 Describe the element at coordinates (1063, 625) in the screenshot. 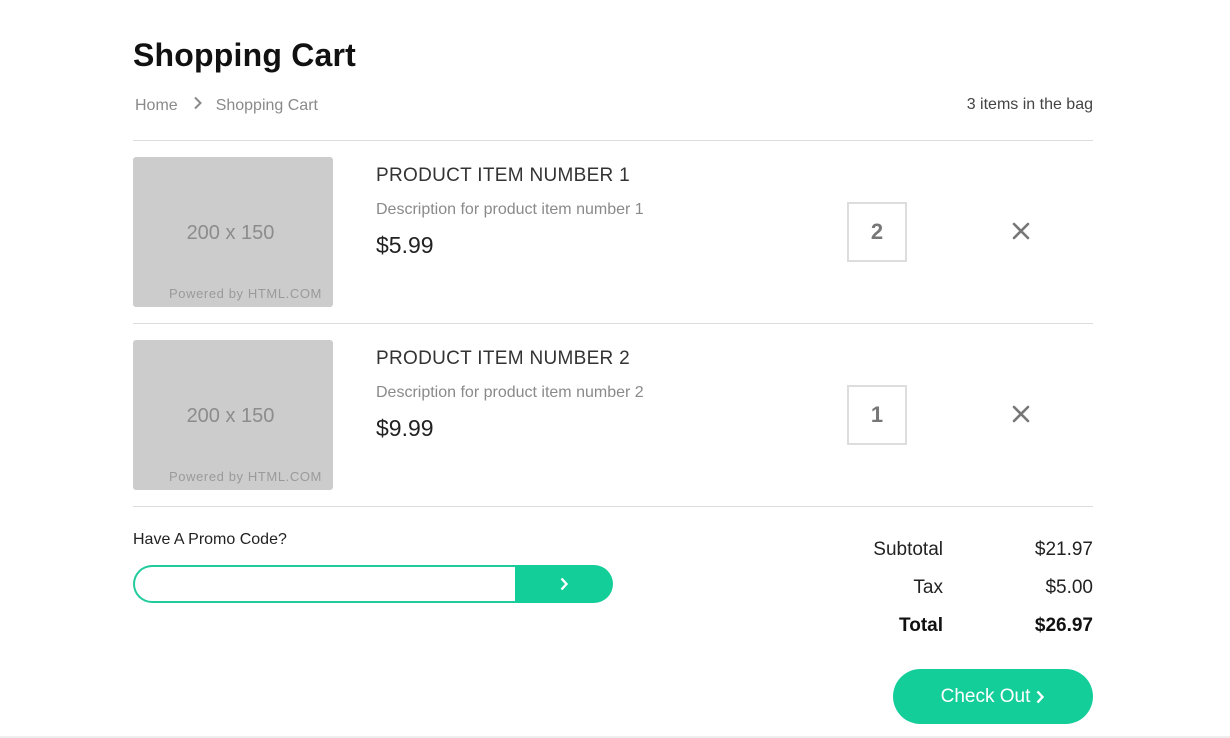

I see `total-value: $26.97` at that location.